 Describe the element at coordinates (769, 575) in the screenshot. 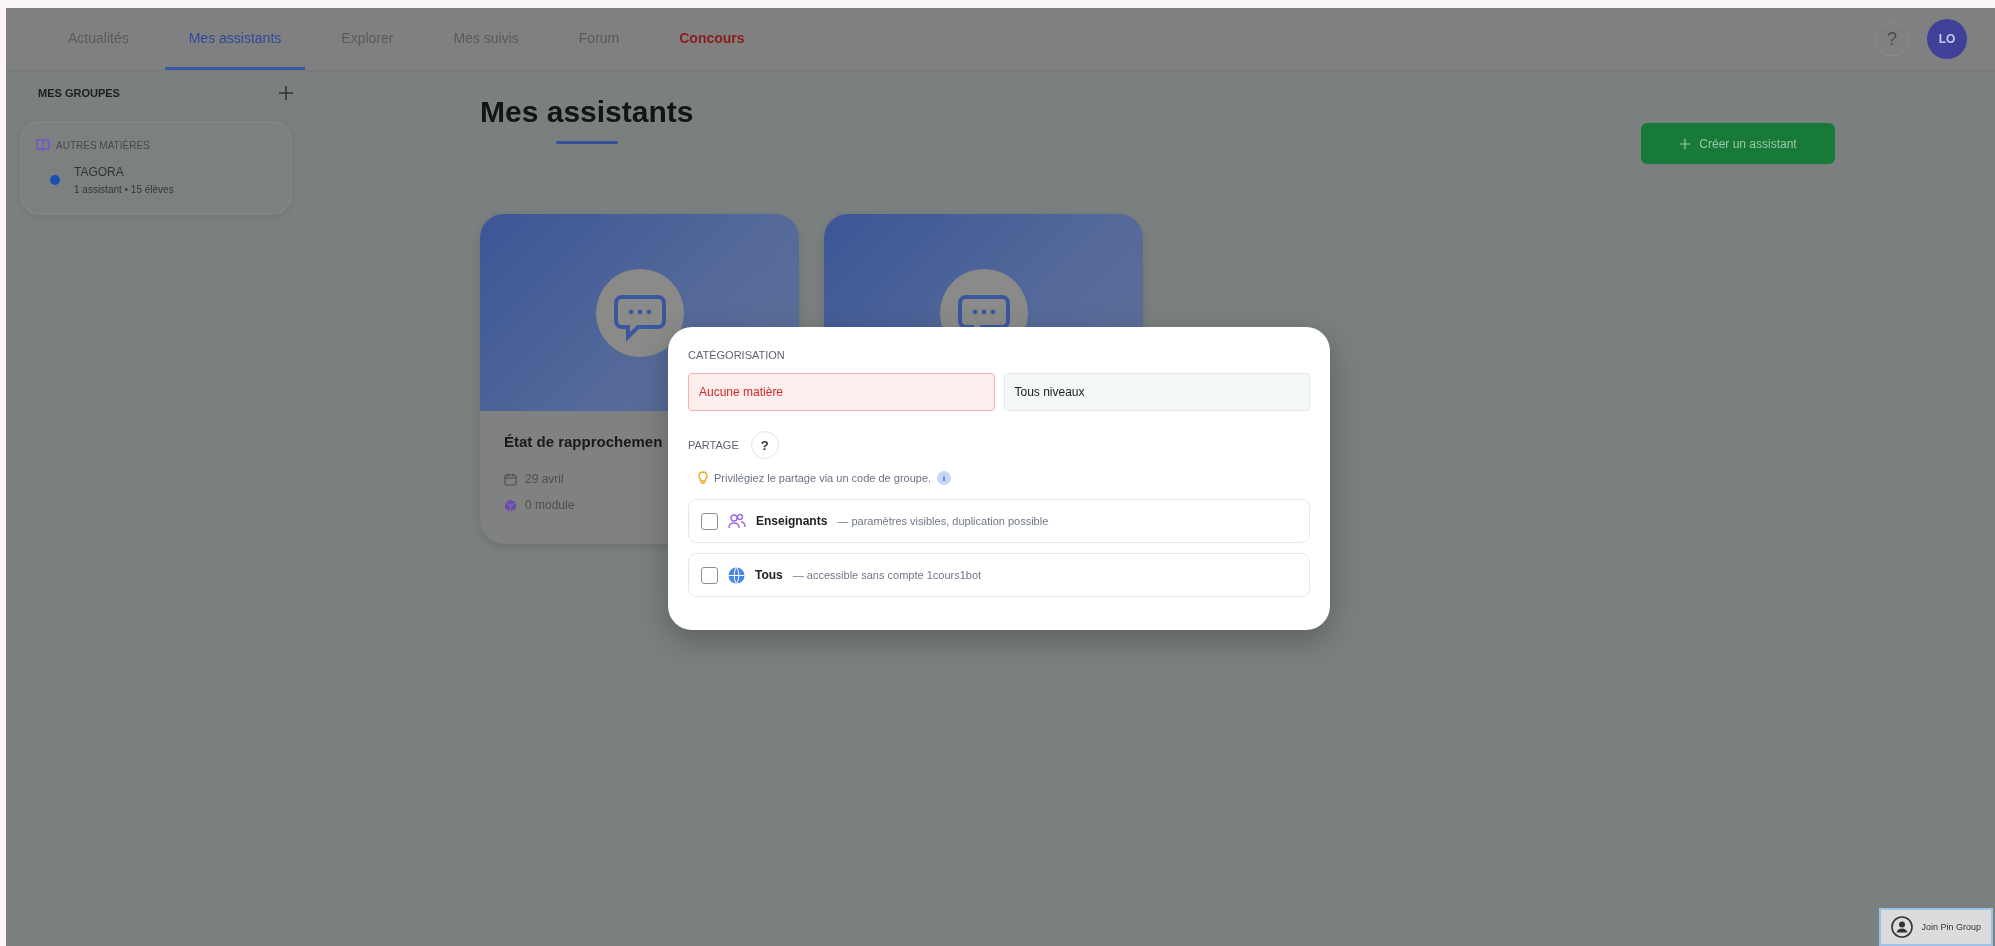

I see `option-label: Tous` at that location.